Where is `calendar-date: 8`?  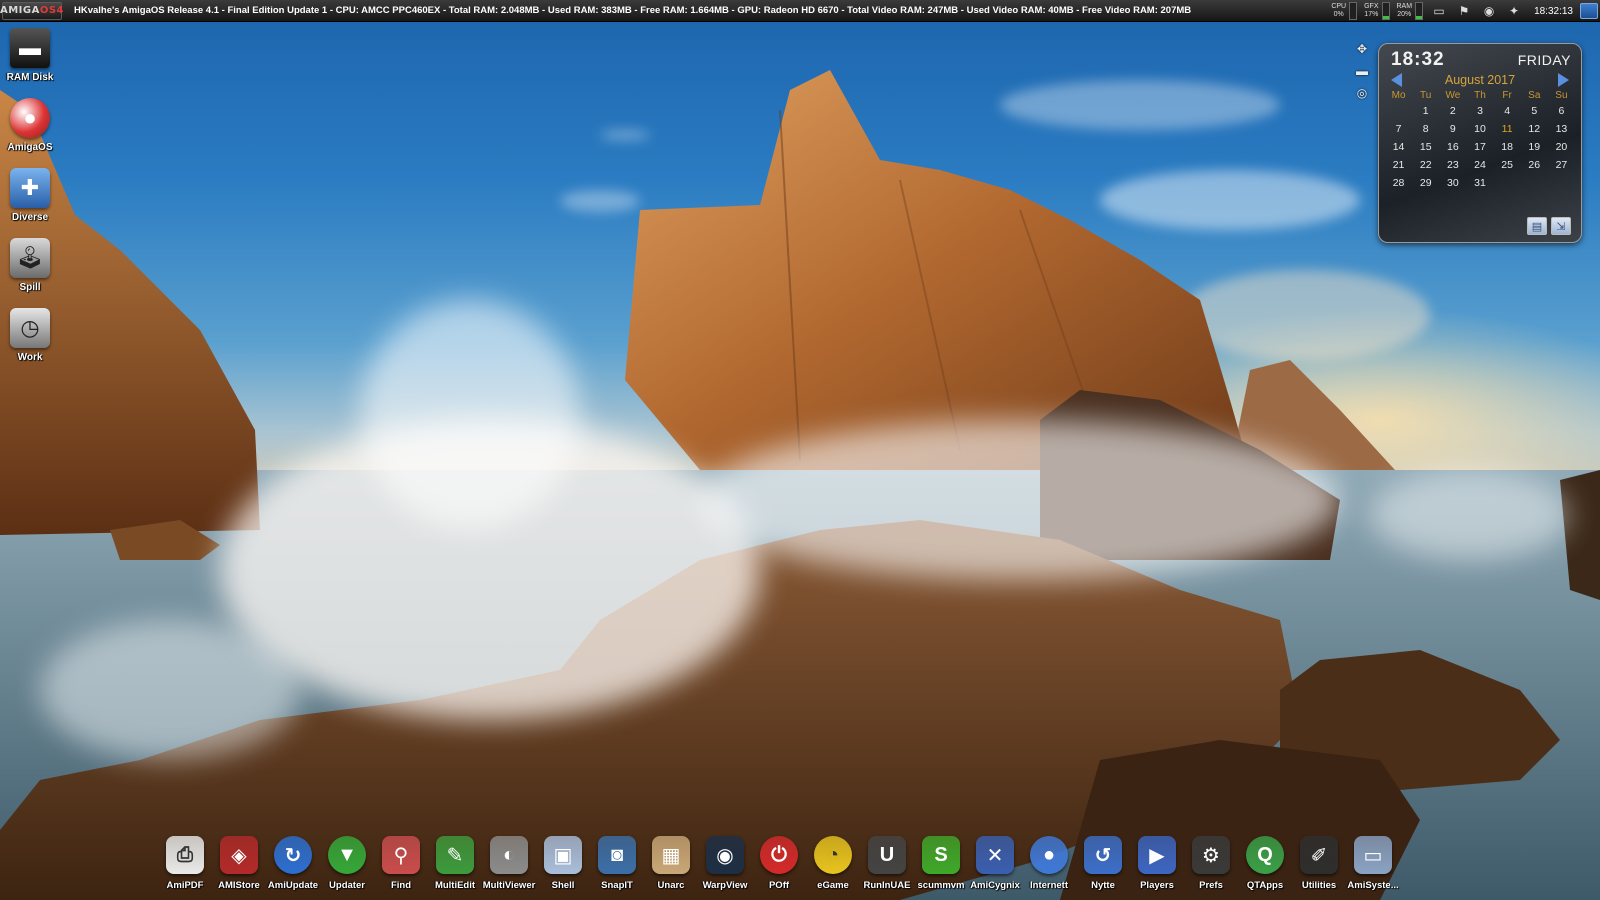 calendar-date: 8 is located at coordinates (1425, 129).